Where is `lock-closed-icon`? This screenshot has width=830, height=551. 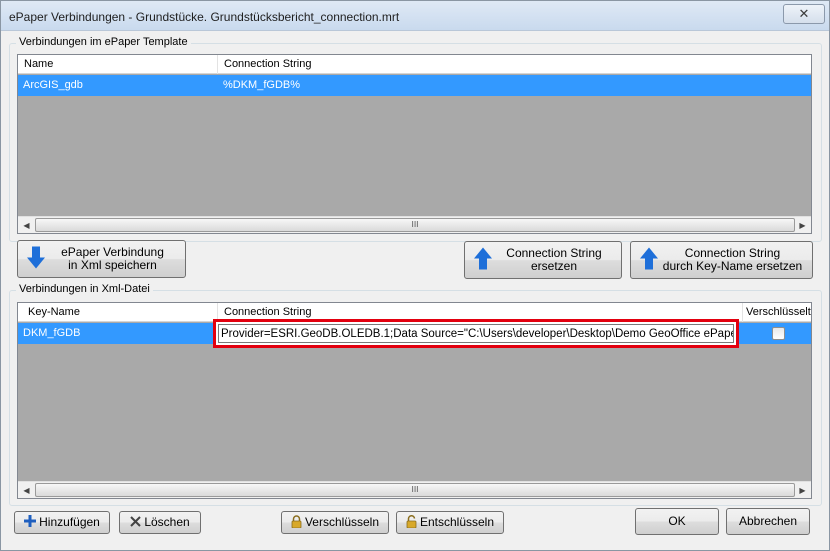
lock-closed-icon is located at coordinates (296, 522).